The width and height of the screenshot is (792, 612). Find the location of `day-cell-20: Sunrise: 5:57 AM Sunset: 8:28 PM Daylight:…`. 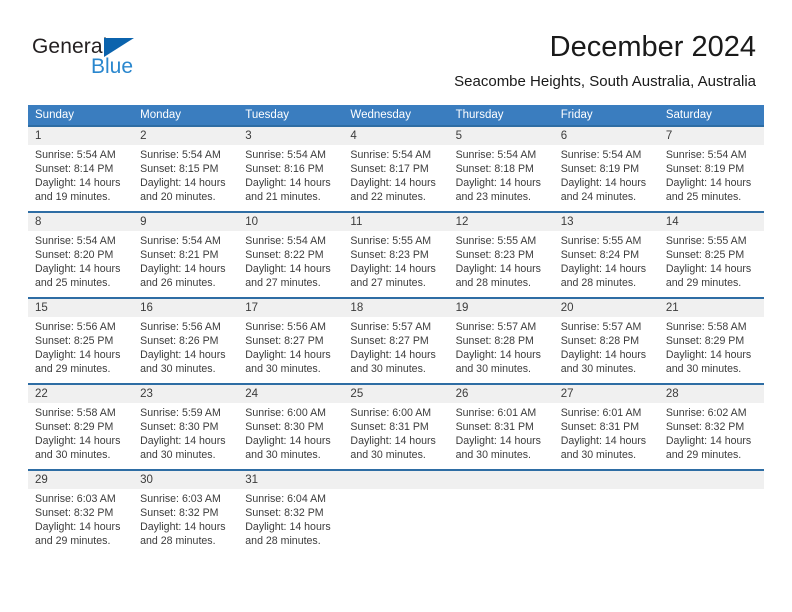

day-cell-20: Sunrise: 5:57 AM Sunset: 8:28 PM Daylight:… is located at coordinates (606, 350).